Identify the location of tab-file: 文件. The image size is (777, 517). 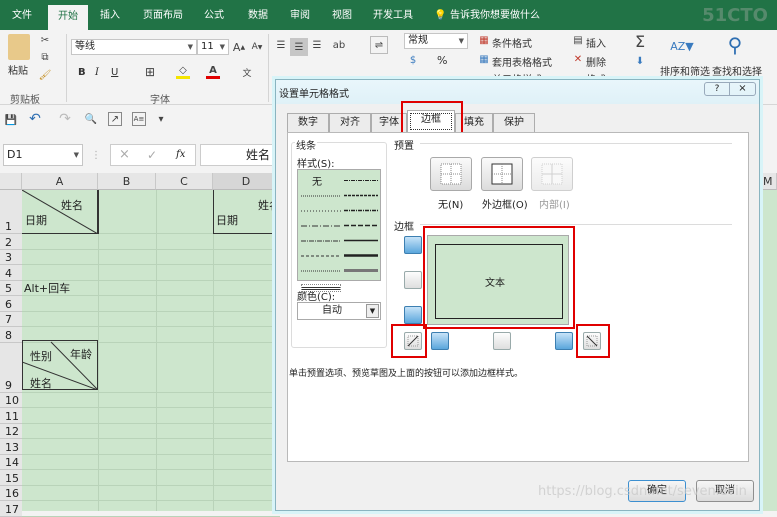
(22, 15).